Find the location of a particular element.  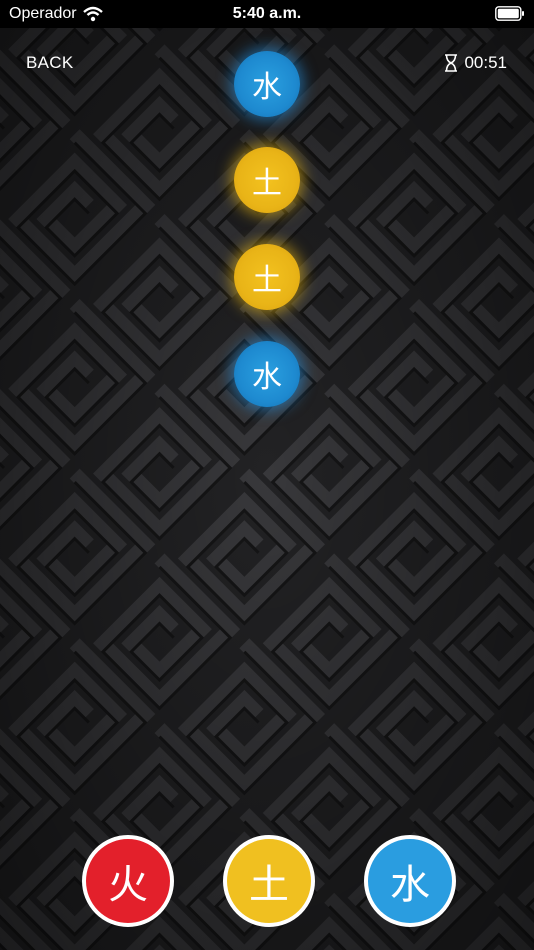

game-timer: 00:51 is located at coordinates (475, 63).